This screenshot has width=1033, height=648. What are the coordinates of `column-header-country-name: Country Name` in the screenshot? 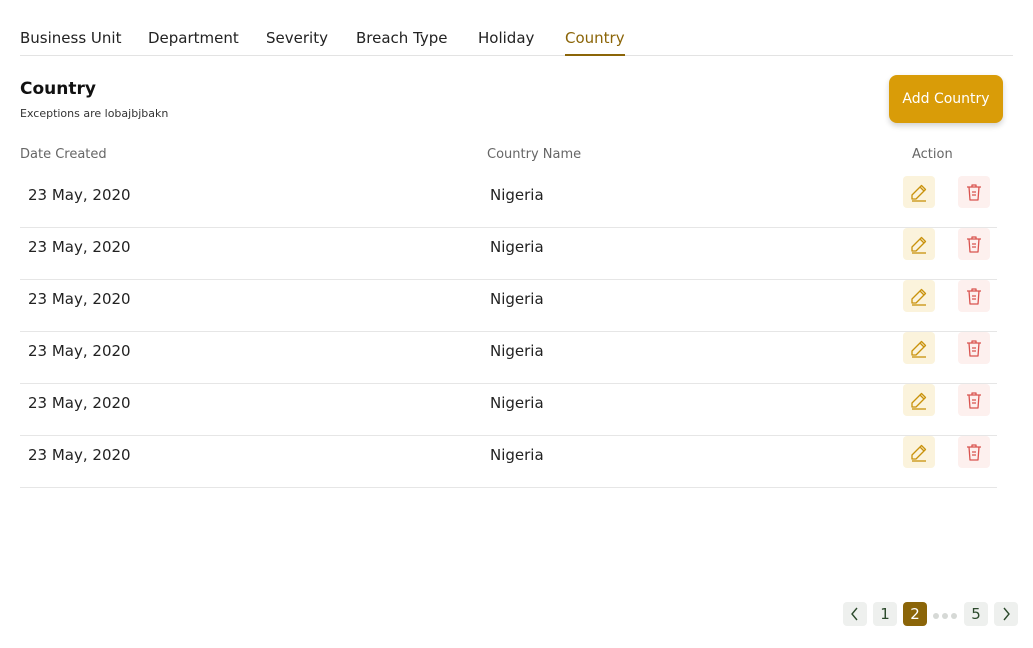 It's located at (534, 154).